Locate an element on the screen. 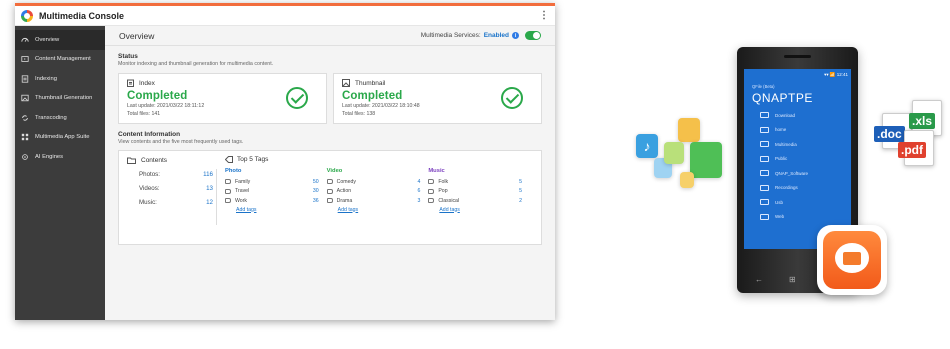  sidebar-item-content-management: Content Management is located at coordinates (60, 60).